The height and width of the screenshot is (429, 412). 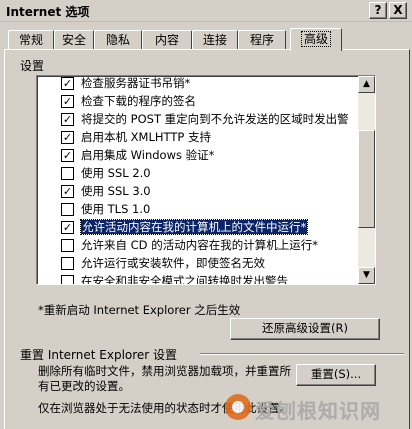 I want to click on tab-advanced: 高级, so click(x=316, y=39).